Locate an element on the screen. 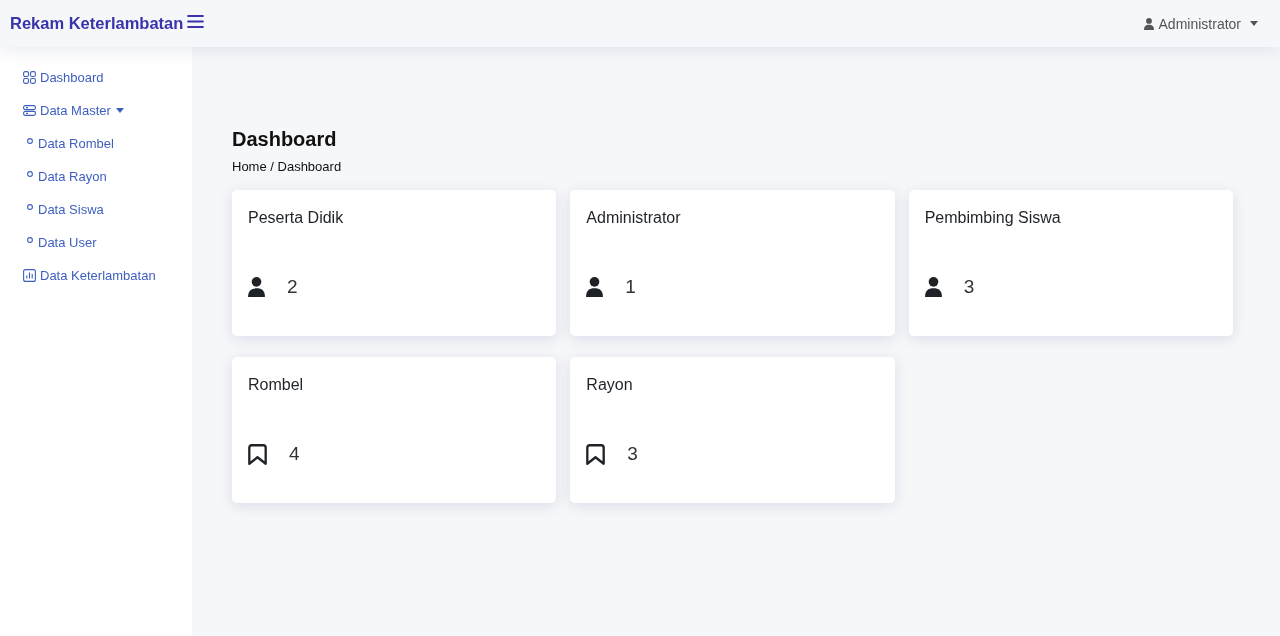 The width and height of the screenshot is (1280, 636). sidebar-item: Data Keterlambatan is located at coordinates (96, 275).